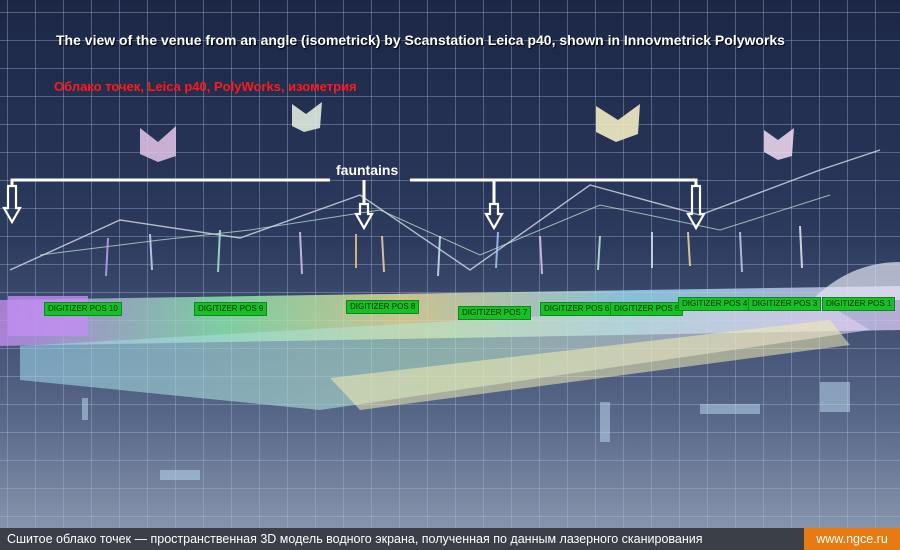 Image resolution: width=900 pixels, height=550 pixels. What do you see at coordinates (383, 307) in the screenshot?
I see `digitizer-pos-8-tag: DIGITIZER POS 8` at bounding box center [383, 307].